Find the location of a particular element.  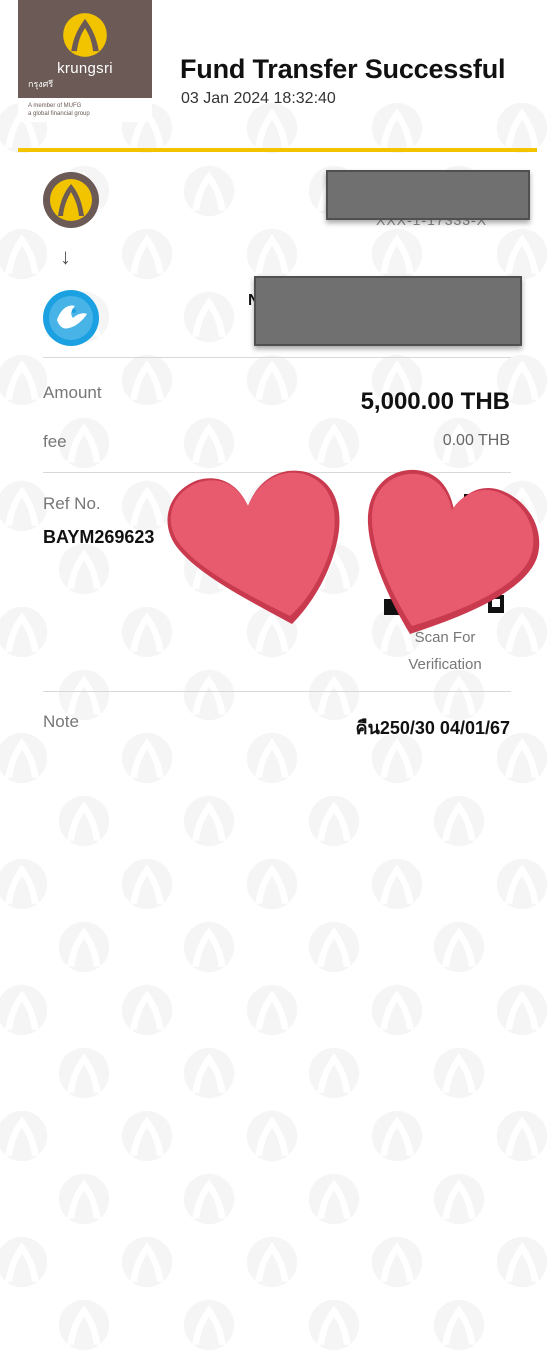

from-bank-icon is located at coordinates (71, 200).